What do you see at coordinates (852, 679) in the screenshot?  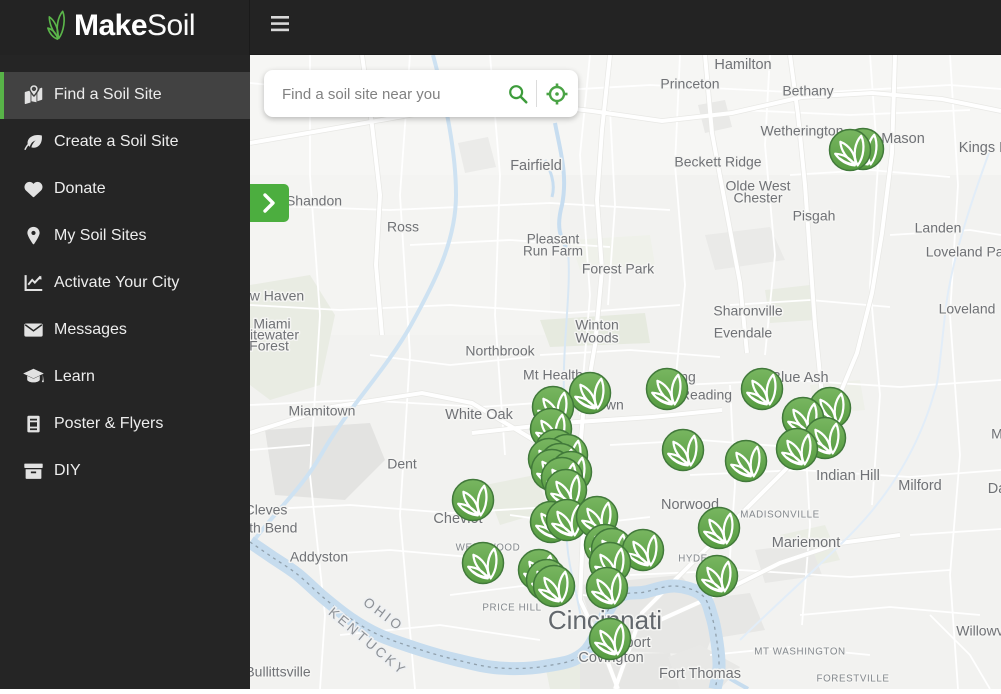 I see `svg-text: FORESTVILLE` at bounding box center [852, 679].